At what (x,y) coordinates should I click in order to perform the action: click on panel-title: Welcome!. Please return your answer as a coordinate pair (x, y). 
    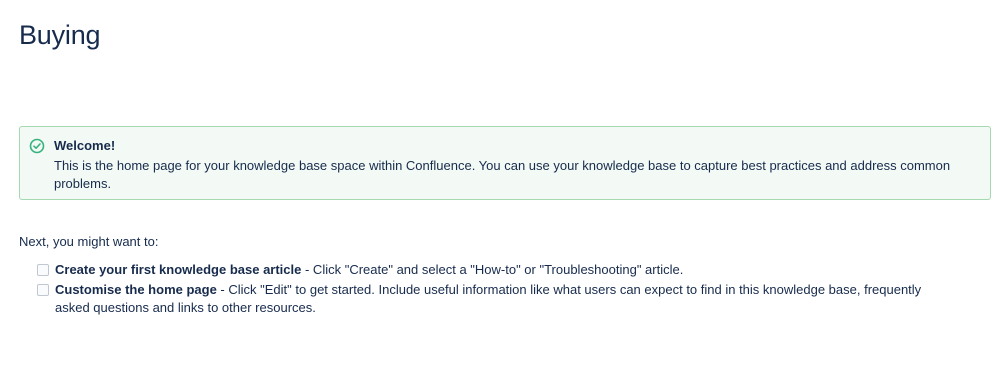
    Looking at the image, I should click on (85, 145).